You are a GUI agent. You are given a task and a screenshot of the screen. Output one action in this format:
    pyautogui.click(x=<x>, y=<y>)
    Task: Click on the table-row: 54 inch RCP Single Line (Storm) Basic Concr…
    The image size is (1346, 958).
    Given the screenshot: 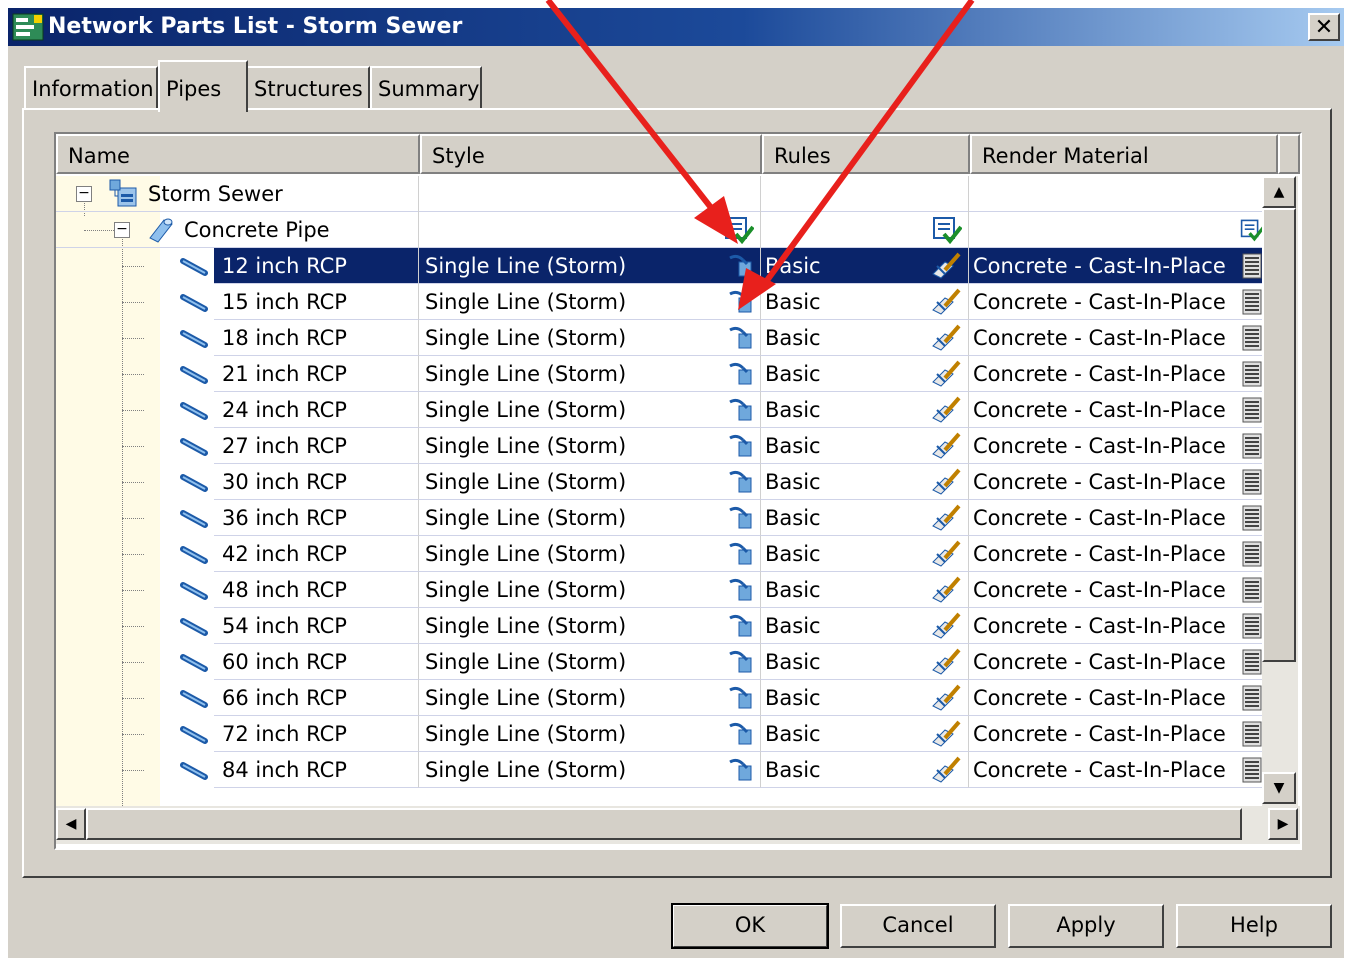 What is the action you would take?
    pyautogui.click(x=659, y=626)
    